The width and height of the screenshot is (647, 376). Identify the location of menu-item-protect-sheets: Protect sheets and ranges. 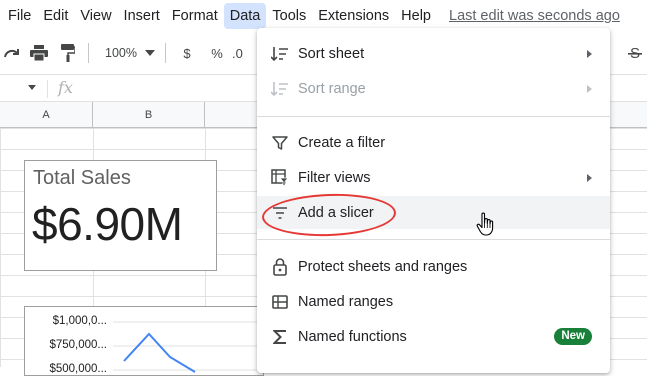
(433, 266).